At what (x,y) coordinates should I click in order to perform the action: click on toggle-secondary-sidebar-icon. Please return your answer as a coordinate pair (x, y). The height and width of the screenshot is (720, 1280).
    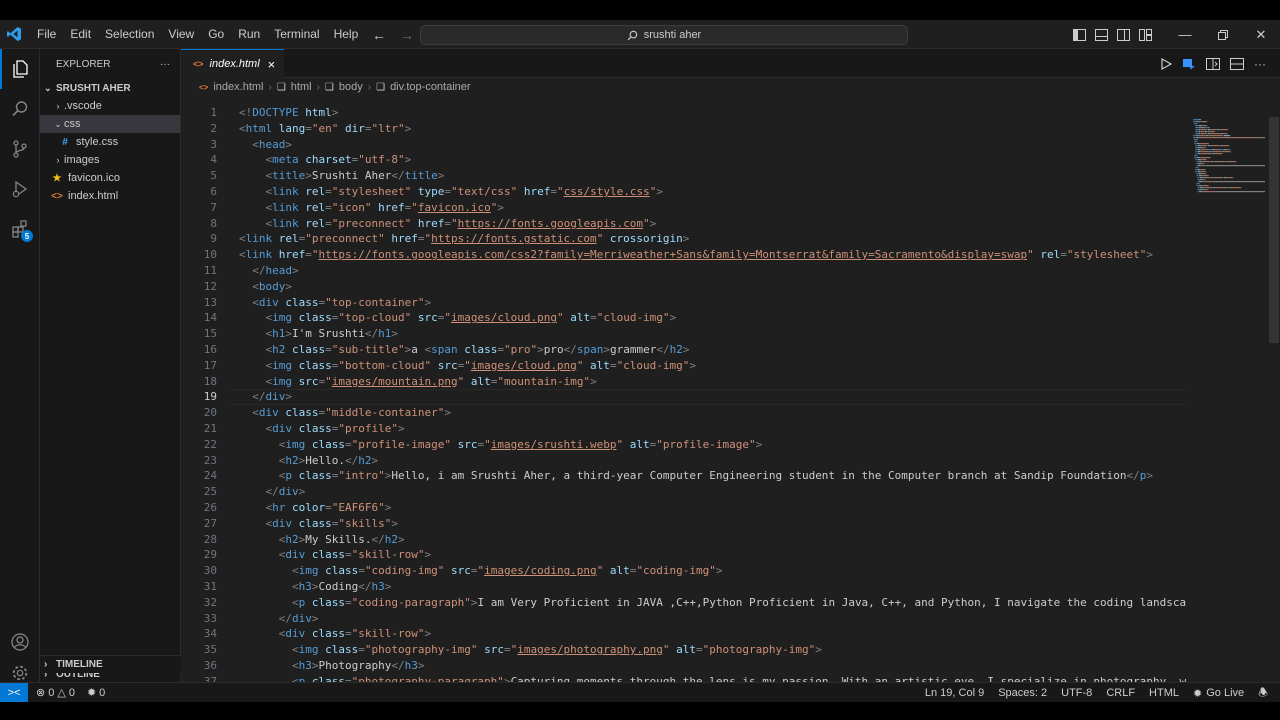
    Looking at the image, I should click on (1123, 34).